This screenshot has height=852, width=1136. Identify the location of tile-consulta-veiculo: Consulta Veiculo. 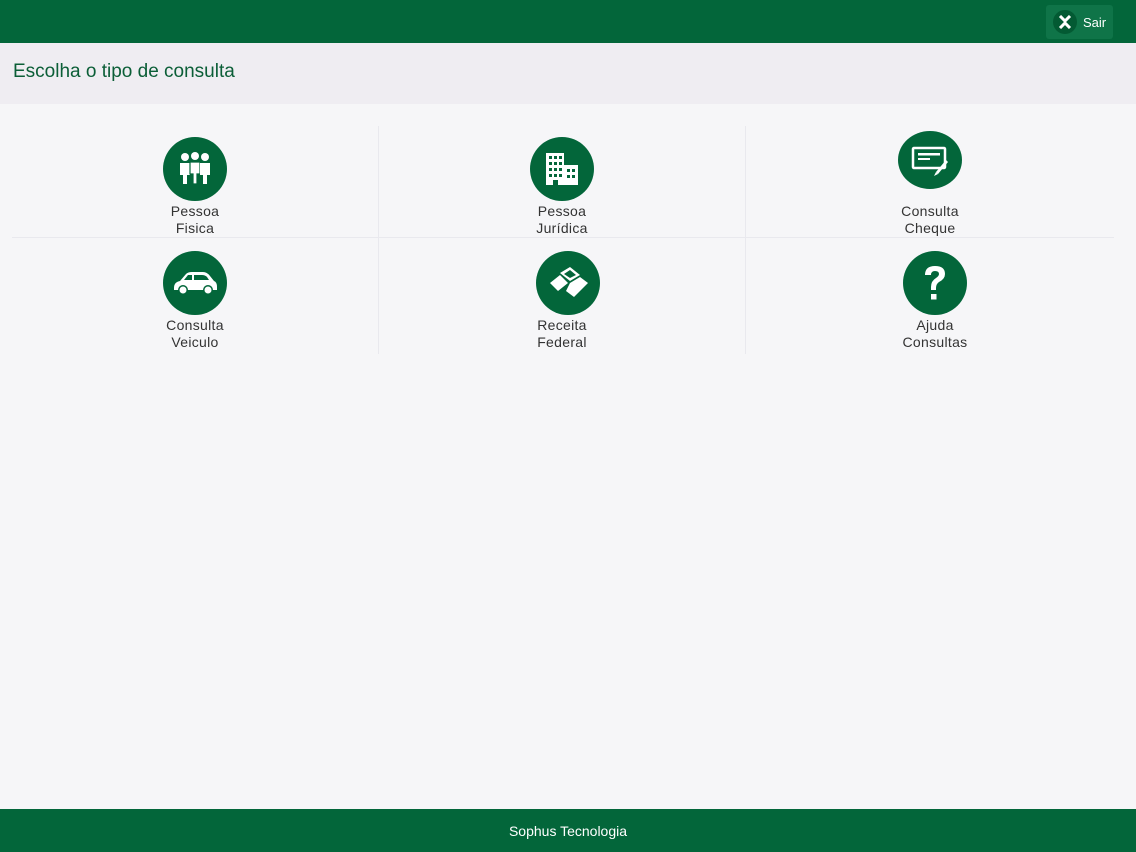
(195, 296).